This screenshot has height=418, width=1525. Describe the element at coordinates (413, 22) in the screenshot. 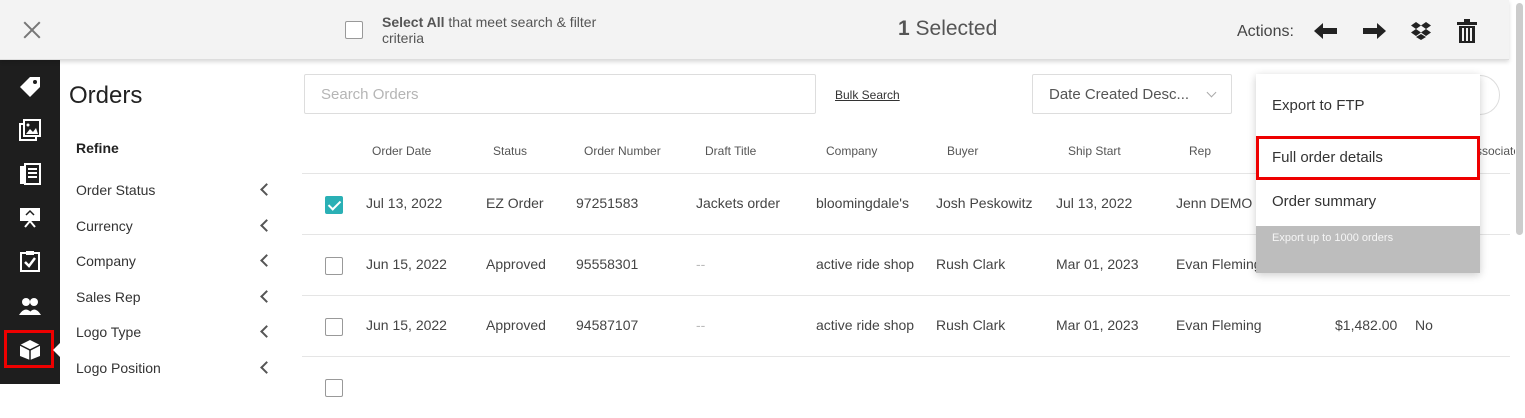

I see `select-all-bold: Select All` at that location.